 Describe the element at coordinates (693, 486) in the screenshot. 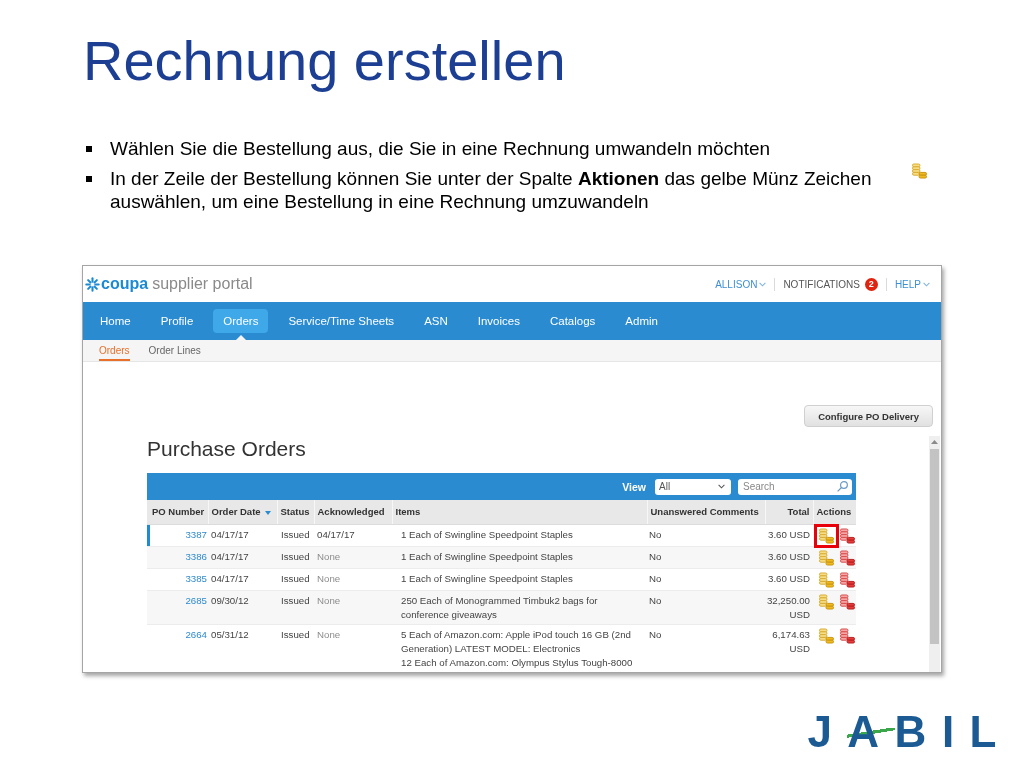

I see `view-select: All` at that location.